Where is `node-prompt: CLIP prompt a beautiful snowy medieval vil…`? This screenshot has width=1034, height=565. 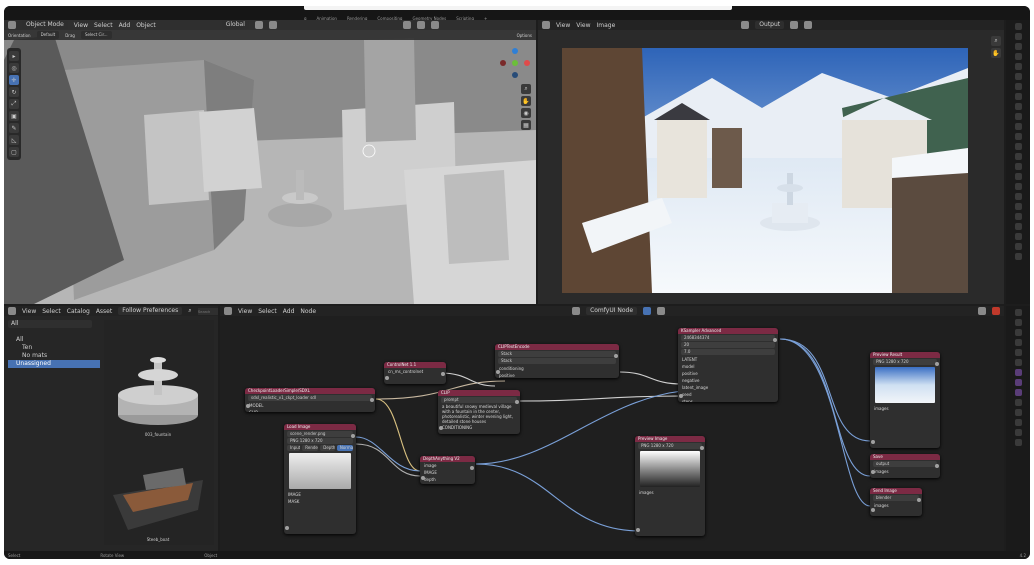
node-prompt: CLIP prompt a beautiful snowy medieval vil… is located at coordinates (479, 412).